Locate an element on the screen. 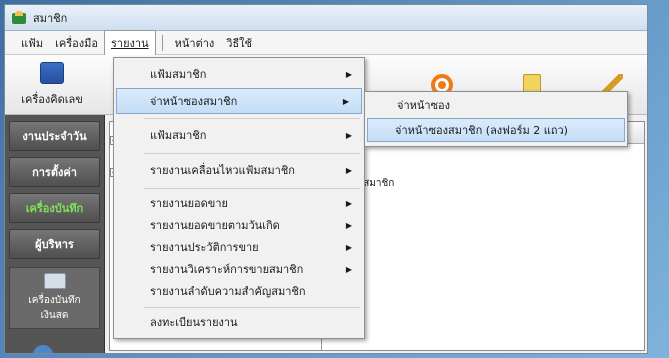 The image size is (669, 358). sidebar-cash-register: เครื่องบันทึก is located at coordinates (54, 208).